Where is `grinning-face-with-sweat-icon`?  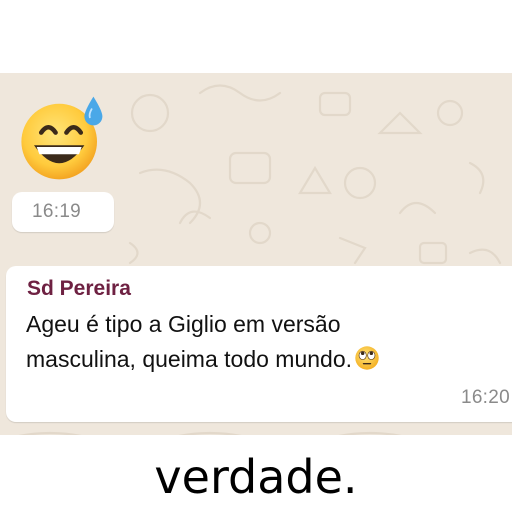 grinning-face-with-sweat-icon is located at coordinates (62, 138).